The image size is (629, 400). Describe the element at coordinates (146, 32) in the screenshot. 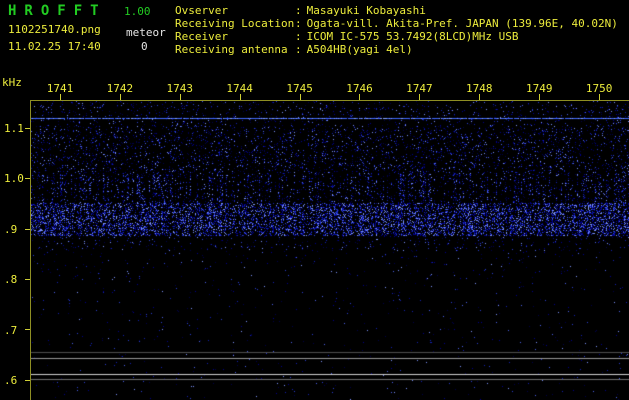

I see `meteor-label: meteor` at that location.